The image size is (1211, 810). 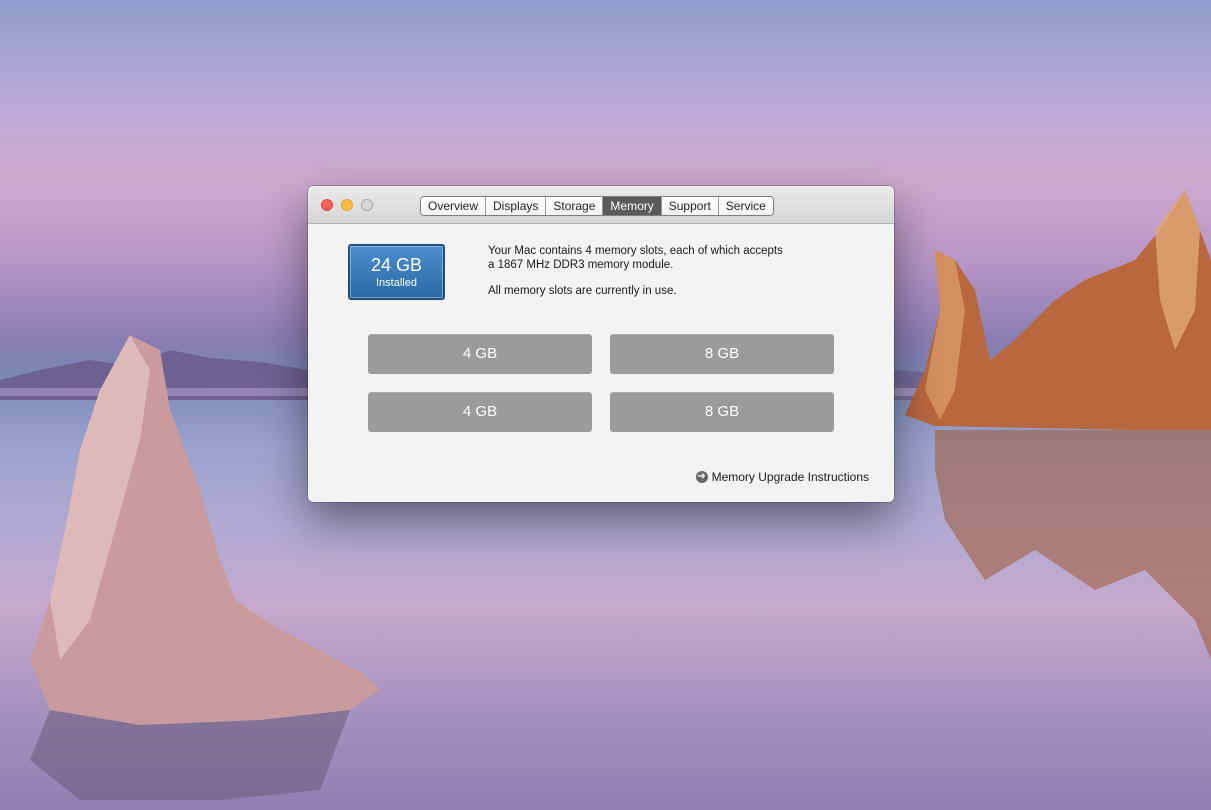 What do you see at coordinates (601, 383) in the screenshot?
I see `memory-slots-grid: 4 GB 8 GB 4 GB 8 GB` at bounding box center [601, 383].